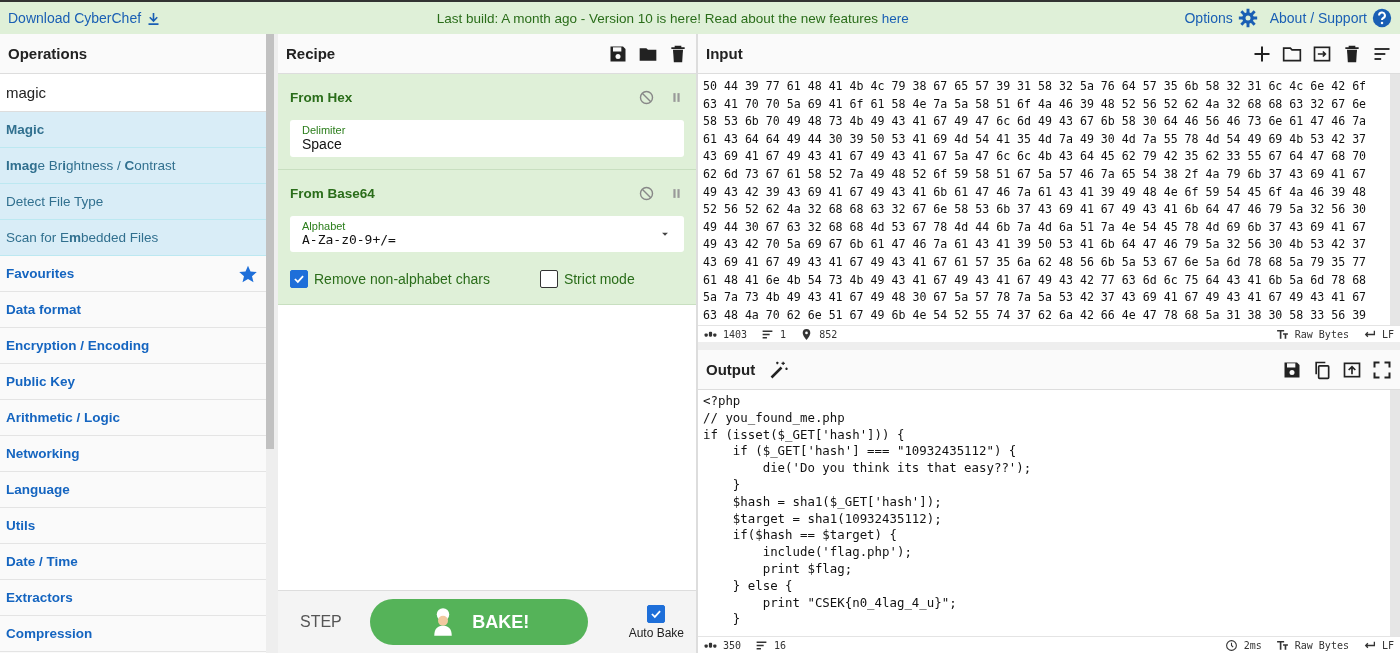 This screenshot has width=1400, height=653. Describe the element at coordinates (133, 130) in the screenshot. I see `operation-item: Magic` at that location.